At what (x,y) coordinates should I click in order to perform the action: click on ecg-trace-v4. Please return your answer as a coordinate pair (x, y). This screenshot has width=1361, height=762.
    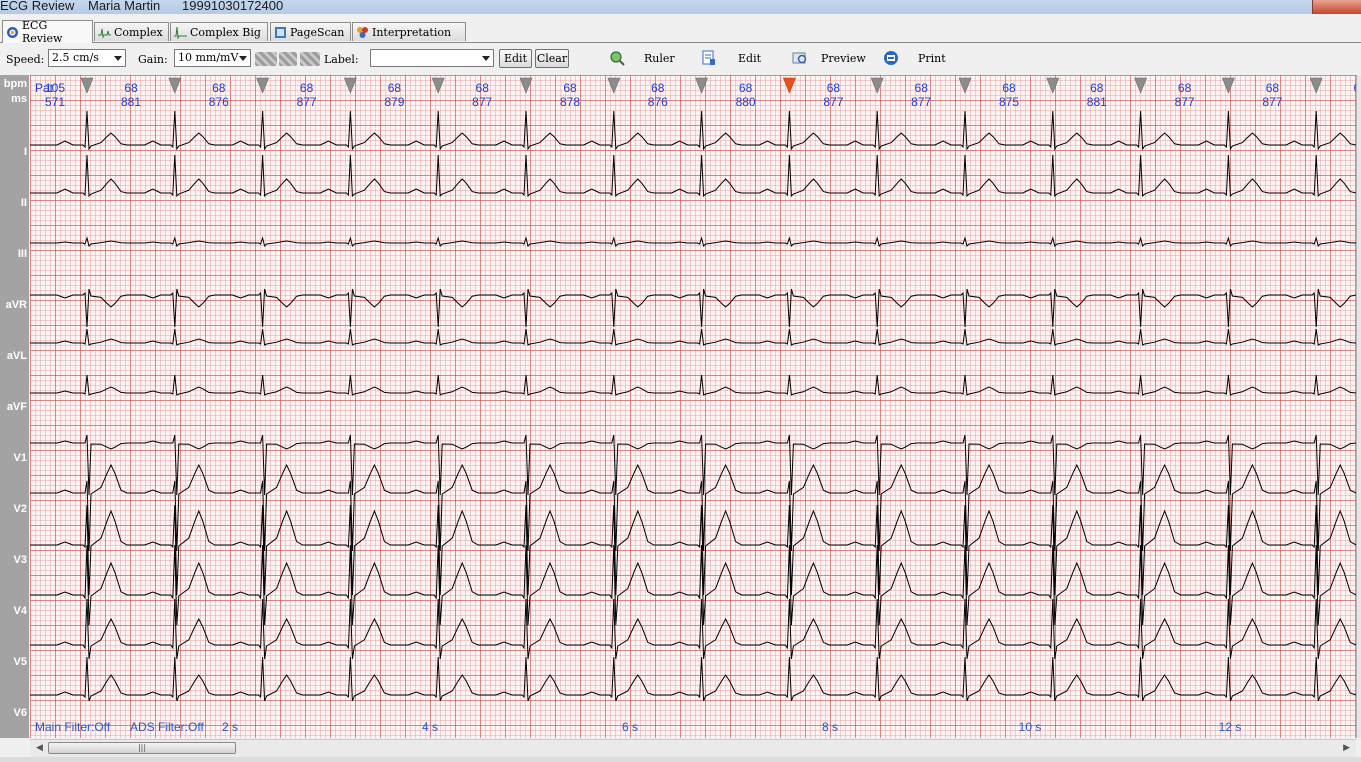
    Looking at the image, I should click on (693, 585).